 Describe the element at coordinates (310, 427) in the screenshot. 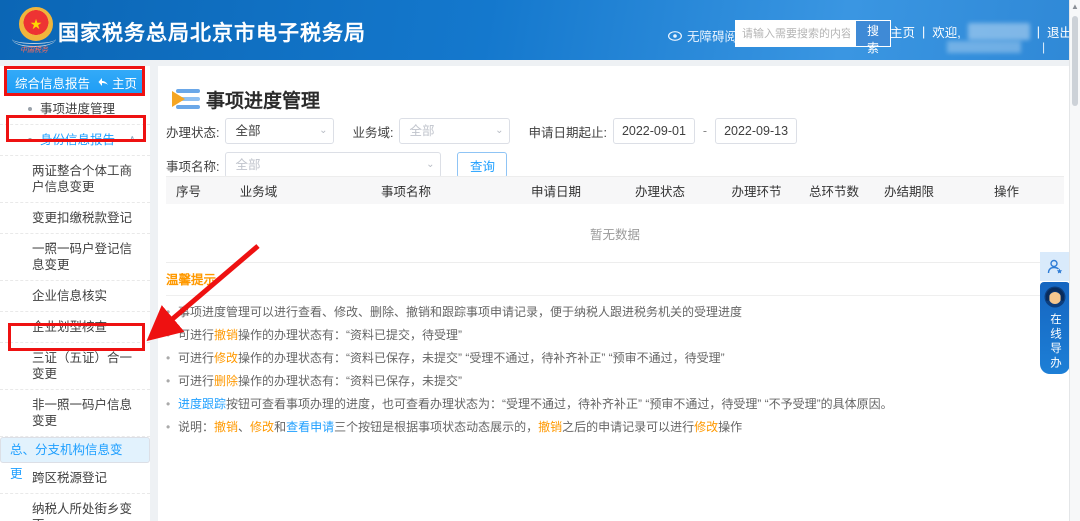

I see `tip-keyword-link: 查看申请` at that location.